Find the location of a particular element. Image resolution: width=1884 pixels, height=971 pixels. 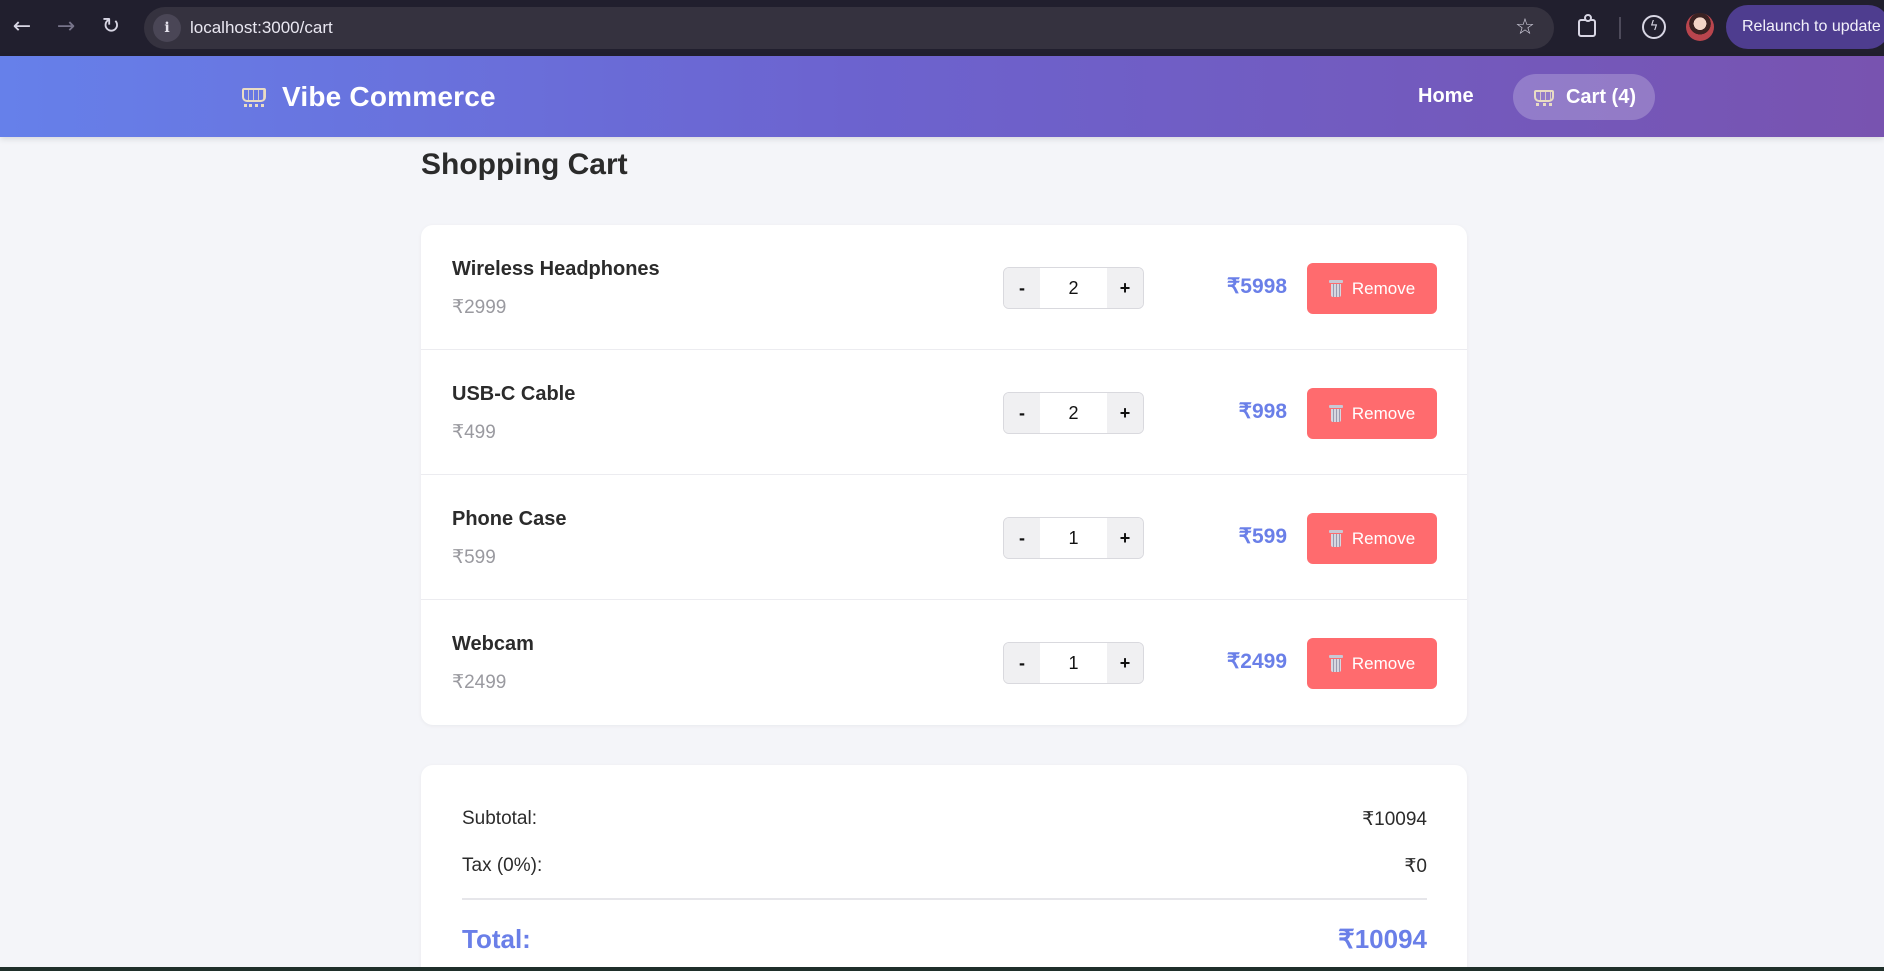

item-line-total: ₹599 is located at coordinates (1262, 536).